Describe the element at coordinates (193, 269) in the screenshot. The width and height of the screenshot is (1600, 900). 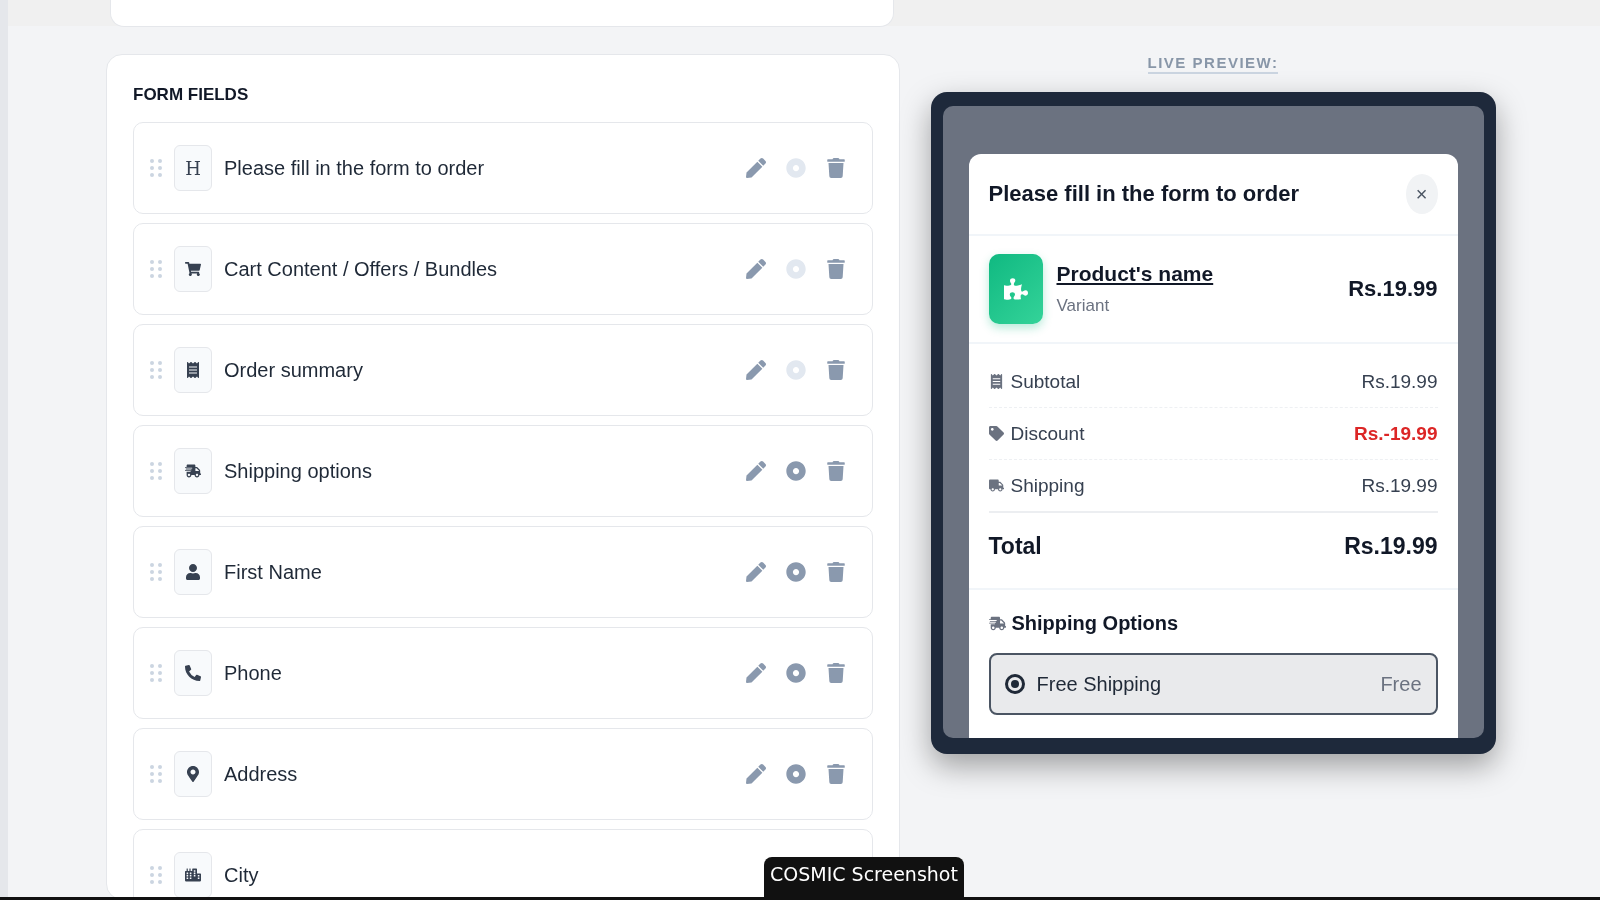
I see `cart-icon` at that location.